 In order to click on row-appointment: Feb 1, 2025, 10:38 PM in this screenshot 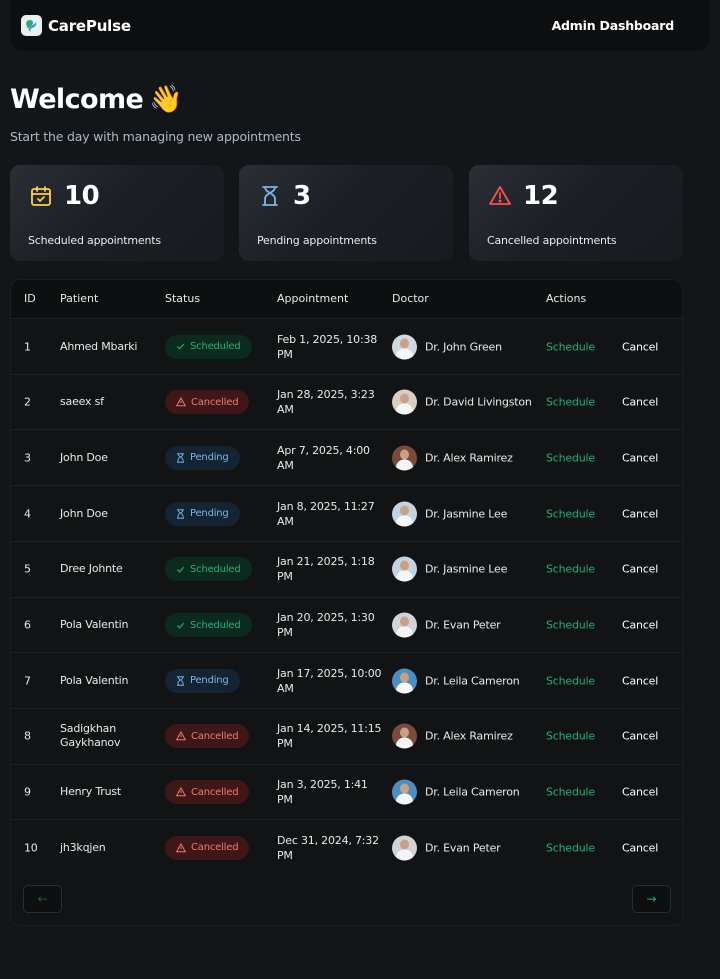, I will do `click(327, 346)`.